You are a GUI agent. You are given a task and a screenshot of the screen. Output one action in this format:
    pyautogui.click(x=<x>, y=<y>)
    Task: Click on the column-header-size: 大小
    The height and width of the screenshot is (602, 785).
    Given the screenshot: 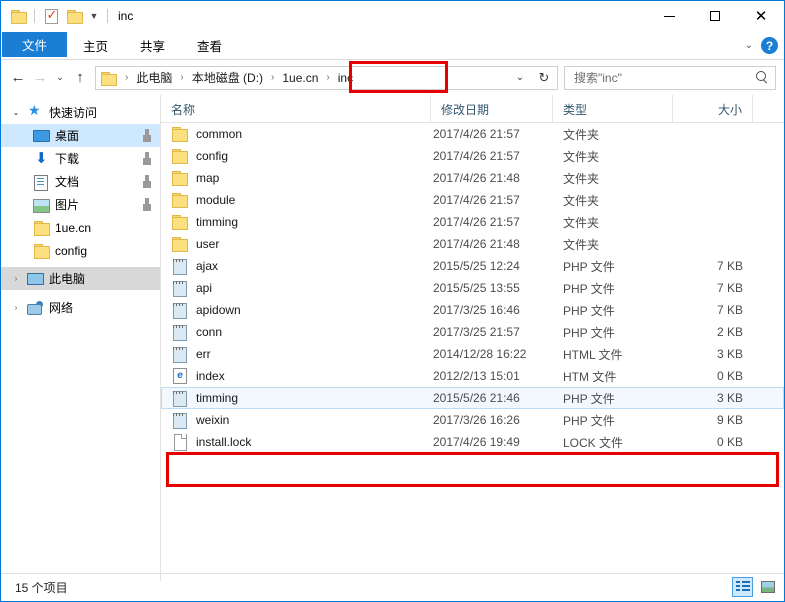 What is the action you would take?
    pyautogui.click(x=713, y=109)
    